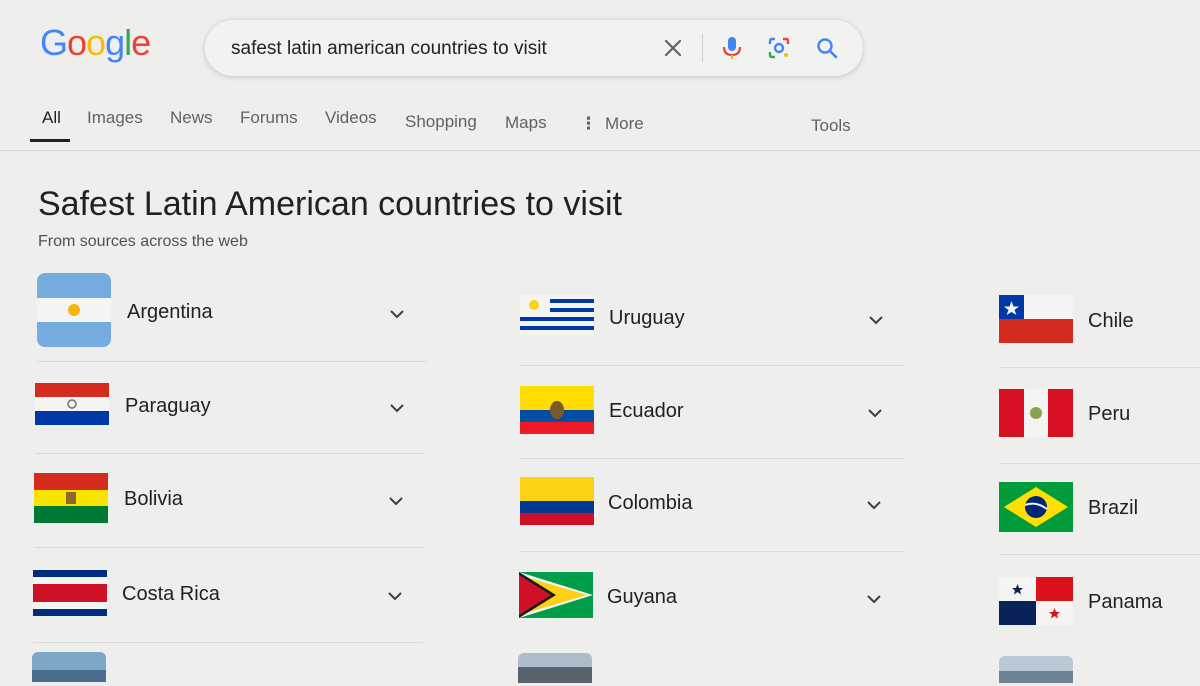  What do you see at coordinates (526, 123) in the screenshot?
I see `tab-maps: Maps` at bounding box center [526, 123].